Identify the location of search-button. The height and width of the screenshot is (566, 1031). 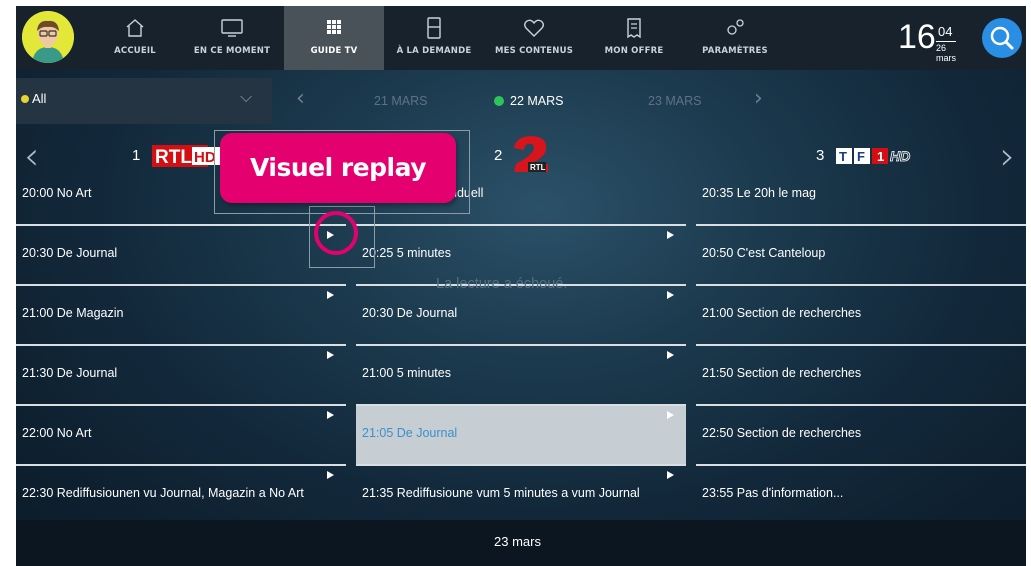
(1002, 38).